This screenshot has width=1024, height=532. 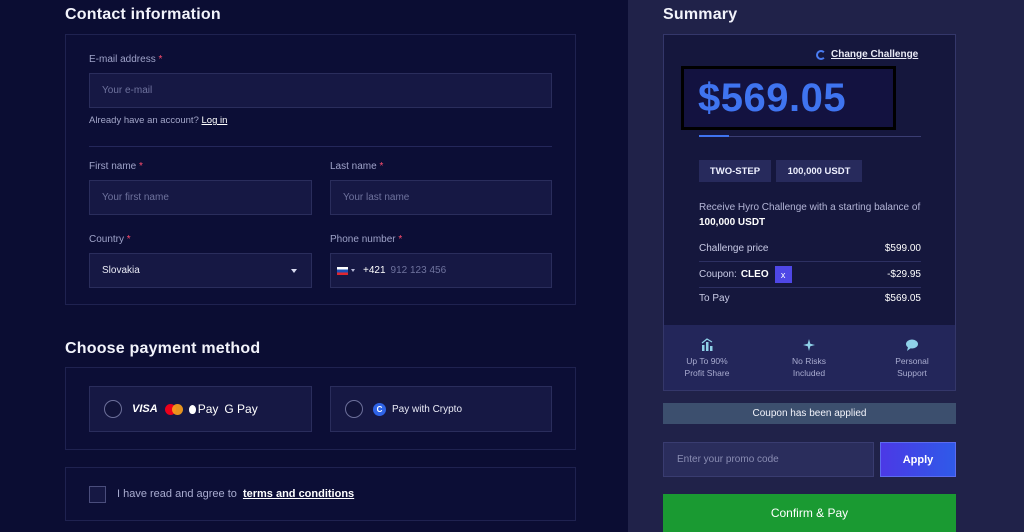 What do you see at coordinates (810, 274) in the screenshot?
I see `coupon-row: Coupon: CLEO x -$29.95` at bounding box center [810, 274].